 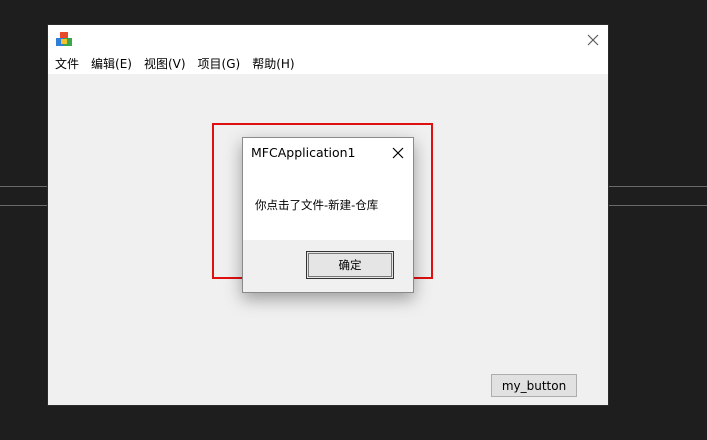 I want to click on dialog-body: 你点击了文件-新建-仓库, so click(x=328, y=204).